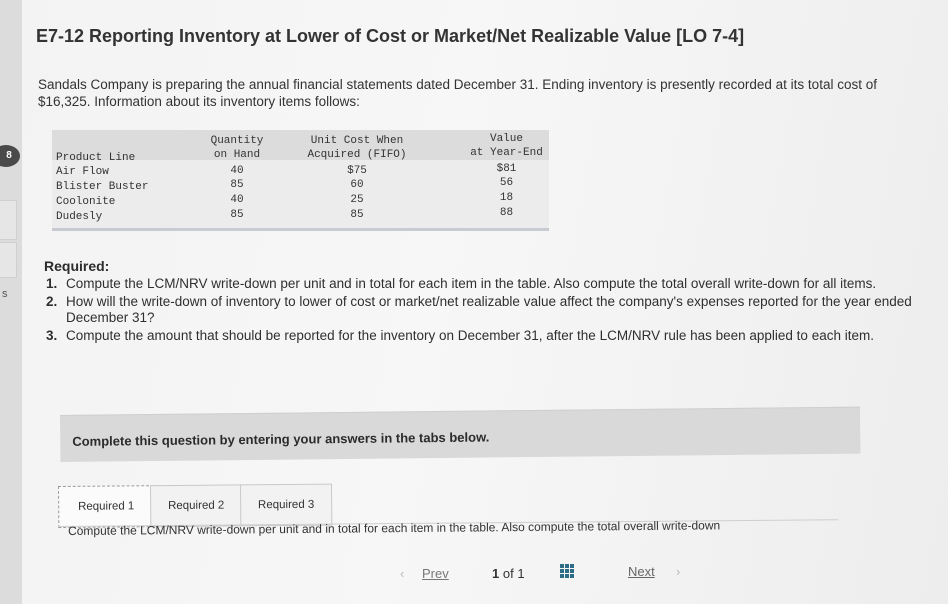  What do you see at coordinates (506, 183) in the screenshot?
I see `table-row-value: 56` at bounding box center [506, 183].